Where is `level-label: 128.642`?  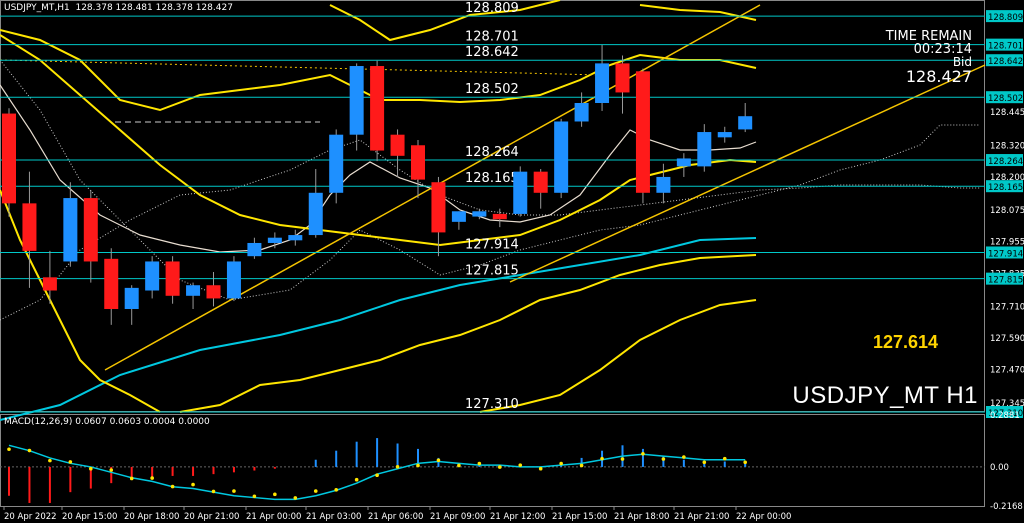
level-label: 128.642 is located at coordinates (492, 52).